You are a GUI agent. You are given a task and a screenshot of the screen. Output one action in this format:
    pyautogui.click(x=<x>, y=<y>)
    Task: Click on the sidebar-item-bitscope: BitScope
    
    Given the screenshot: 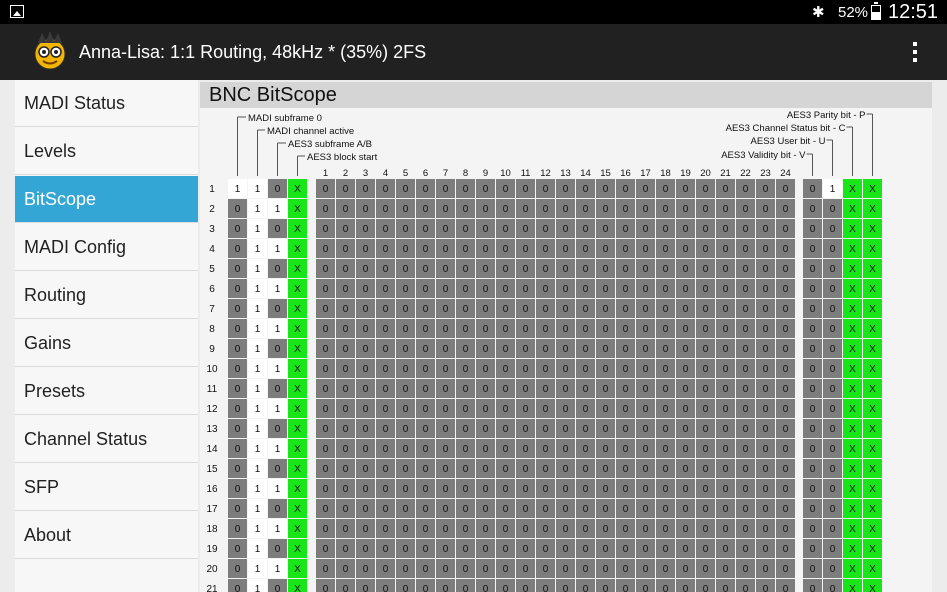 What is the action you would take?
    pyautogui.click(x=106, y=199)
    